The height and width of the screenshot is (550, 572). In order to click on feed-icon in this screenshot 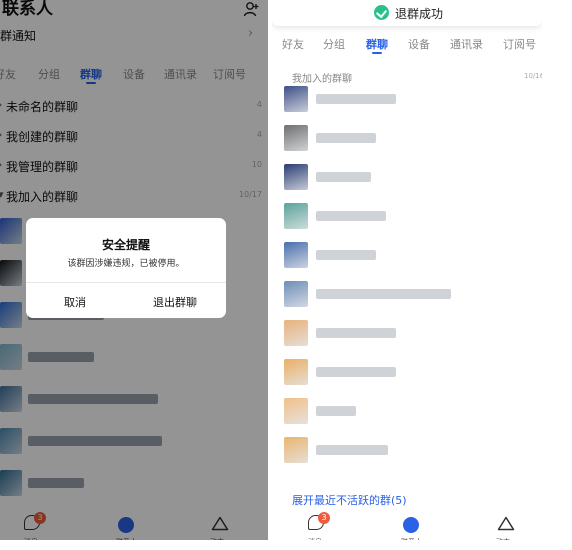, I will do `click(506, 523)`.